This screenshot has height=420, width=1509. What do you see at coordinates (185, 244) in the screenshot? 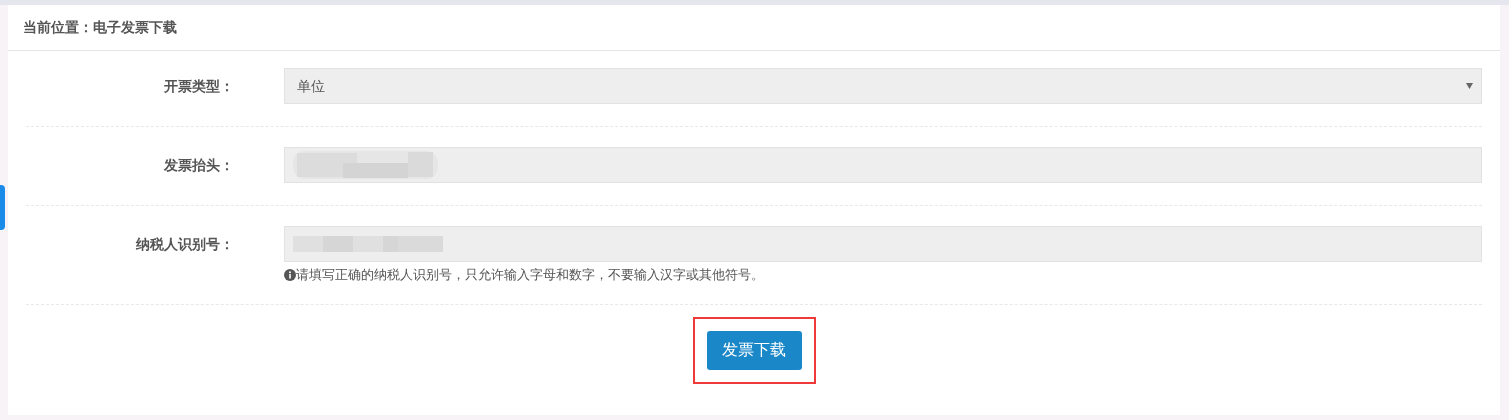
I see `field-label: 纳税人识别号：` at bounding box center [185, 244].